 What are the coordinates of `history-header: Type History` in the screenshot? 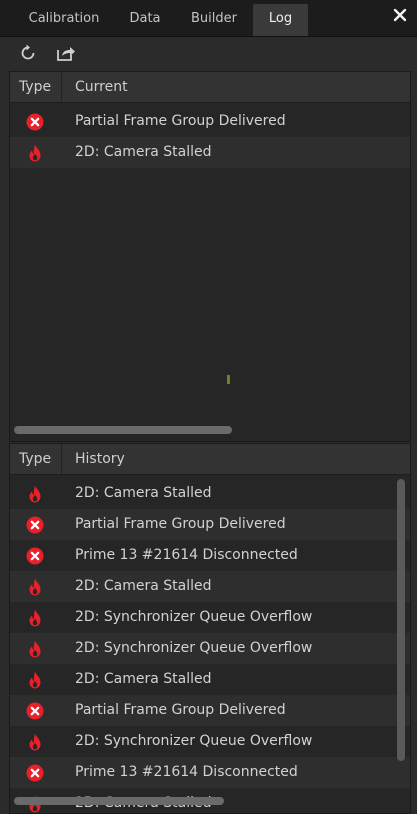 It's located at (210, 459).